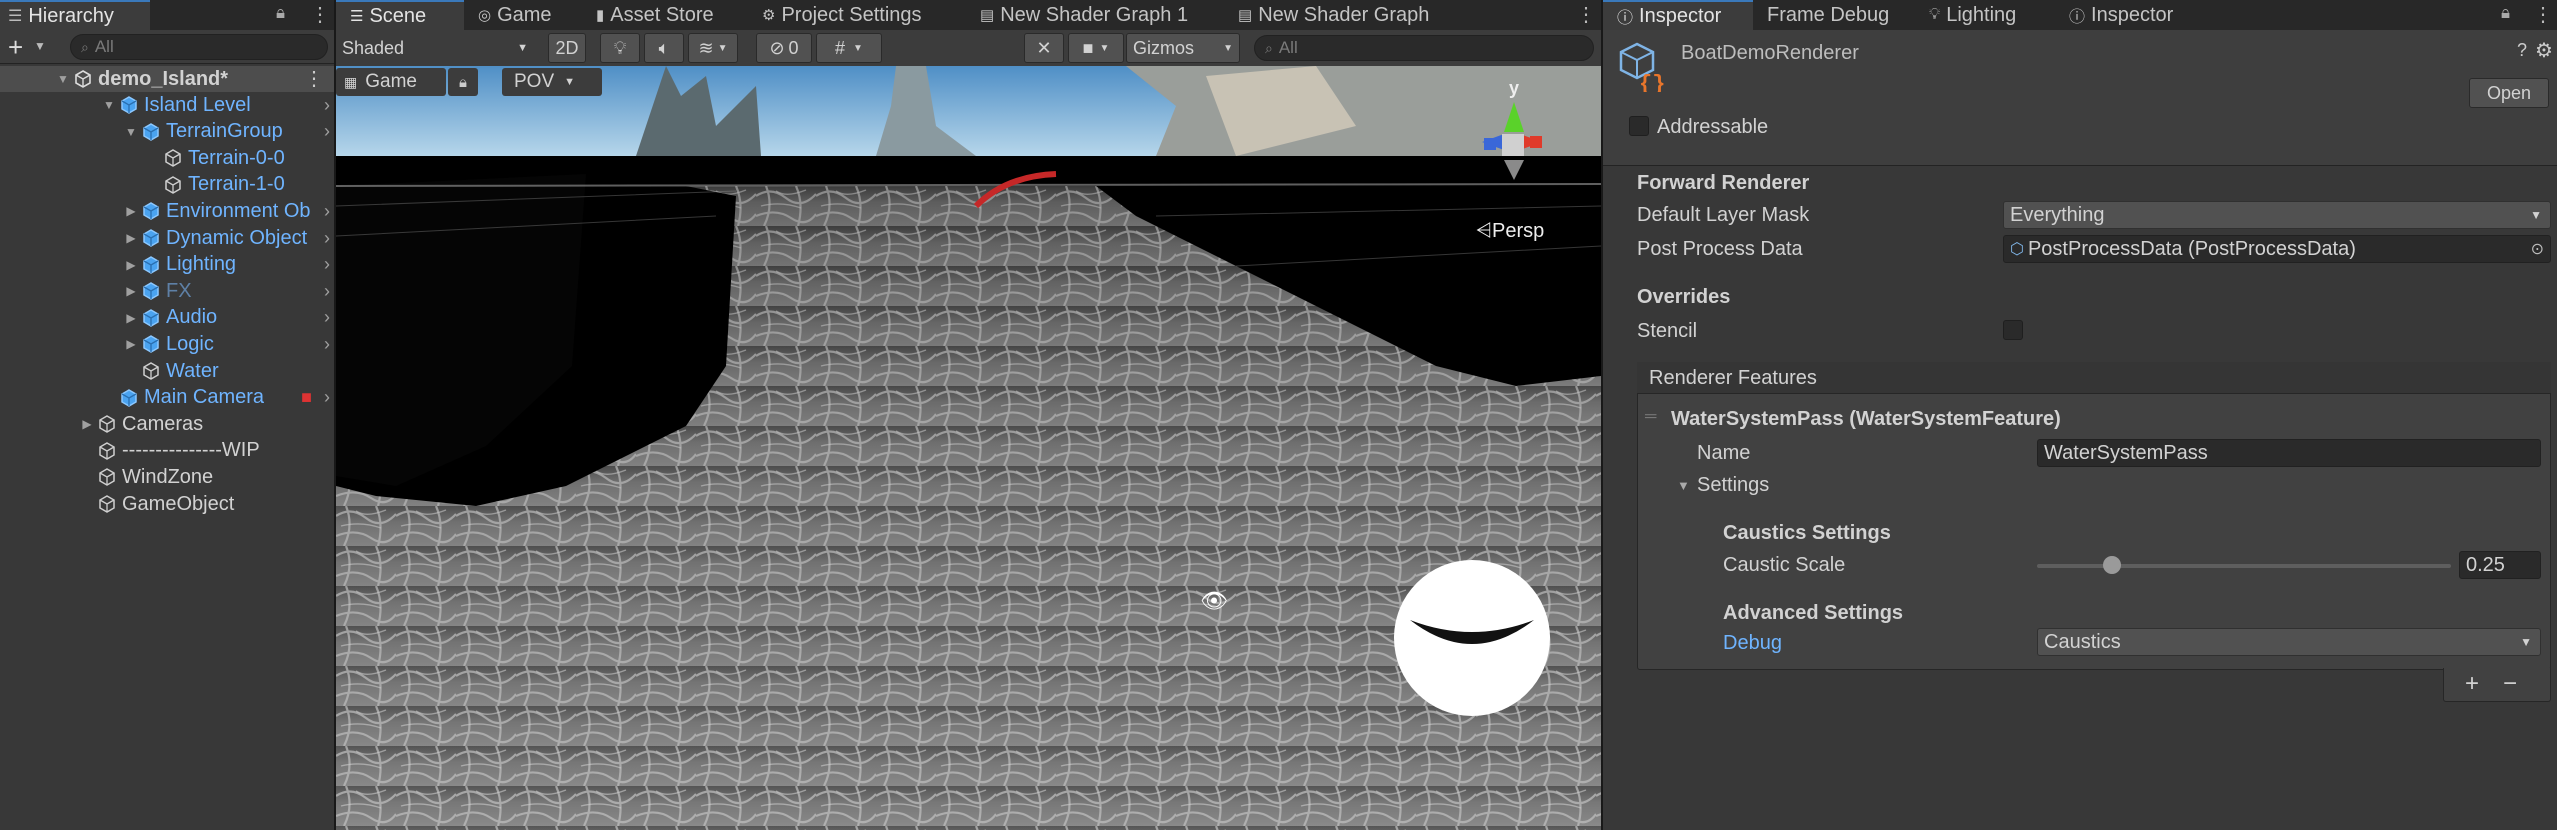 This screenshot has height=830, width=2557. I want to click on hierarchy-item: Terrain-0-0, so click(167, 158).